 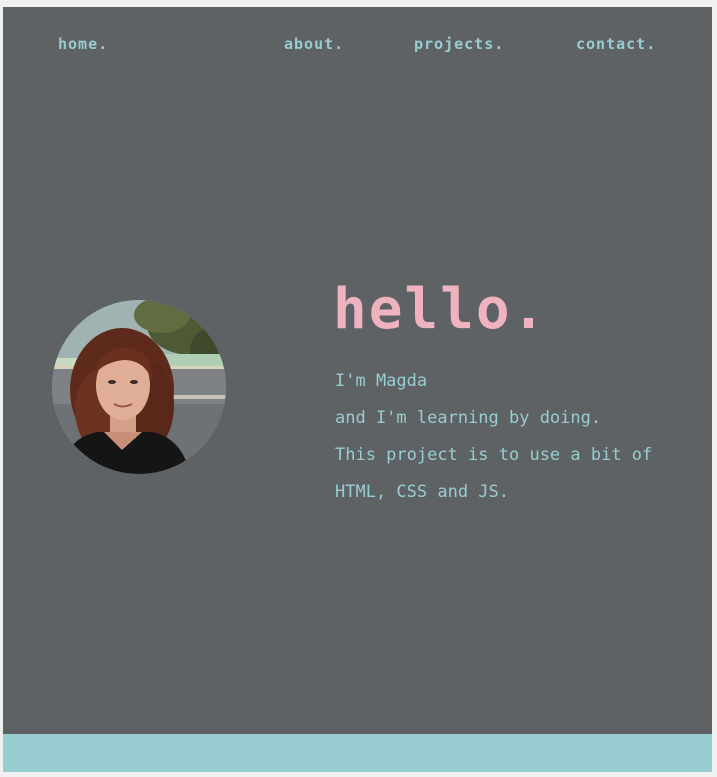 I want to click on nav-home-link: home., so click(x=83, y=44).